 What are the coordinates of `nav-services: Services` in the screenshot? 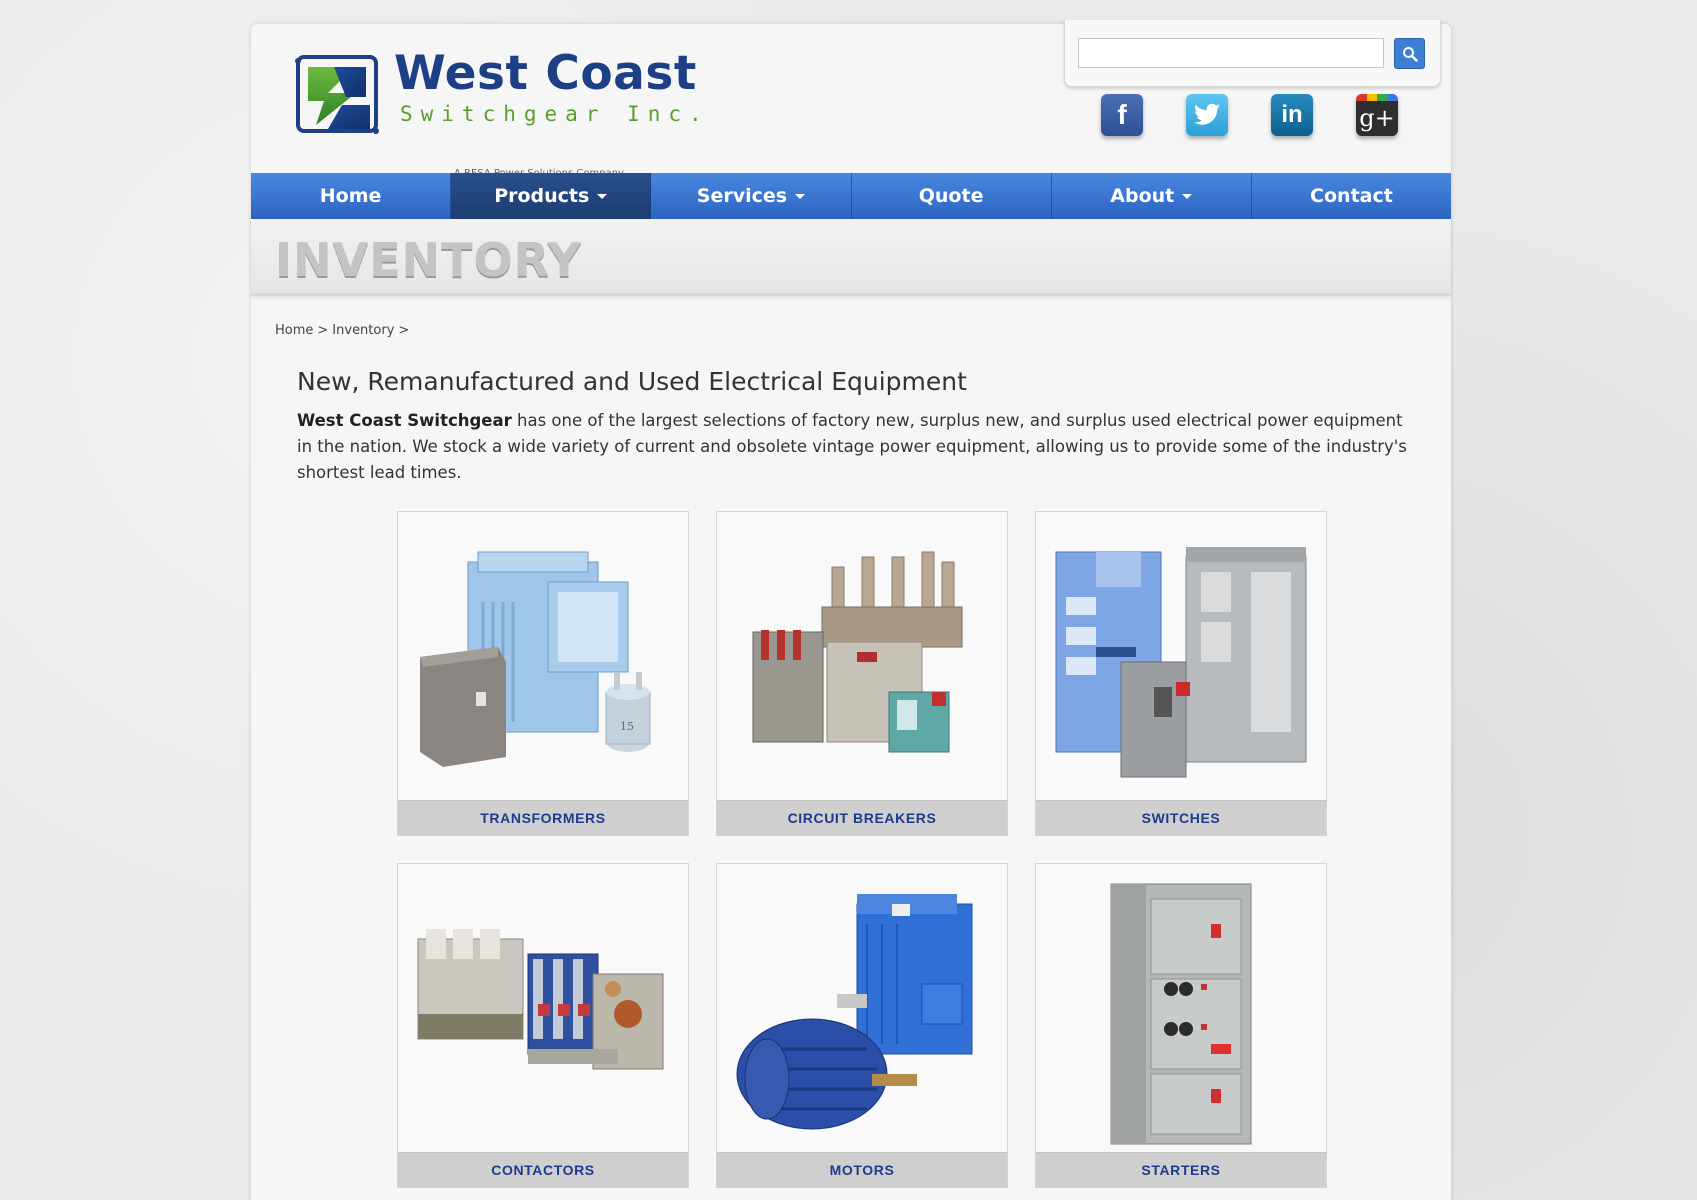 It's located at (751, 196).